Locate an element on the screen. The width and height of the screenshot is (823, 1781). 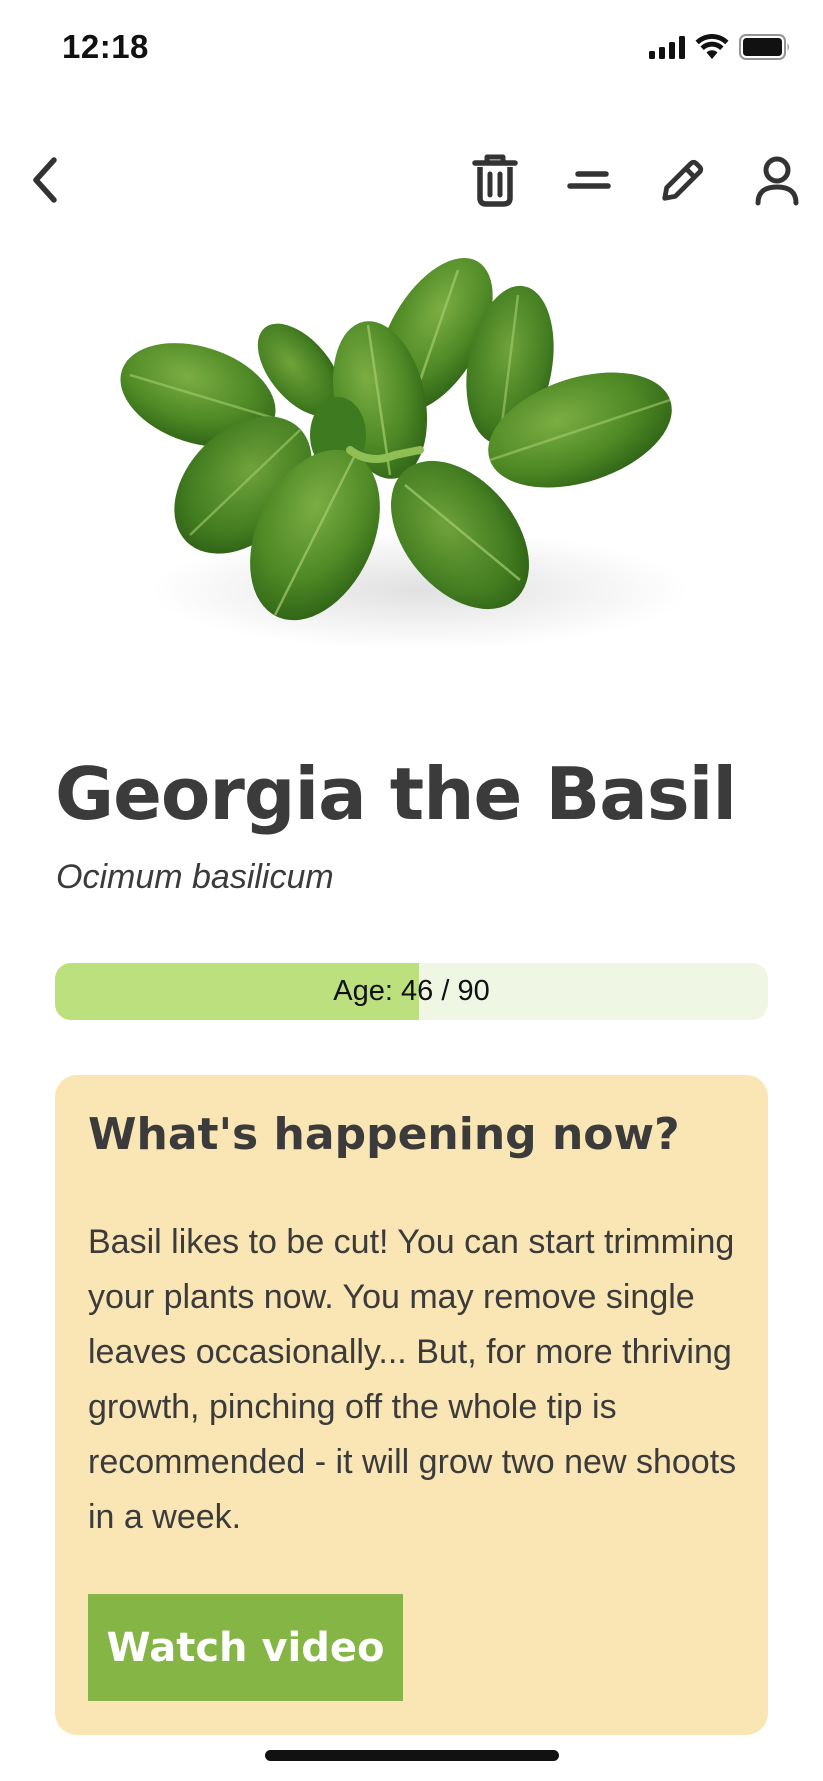
profile-button is located at coordinates (777, 180).